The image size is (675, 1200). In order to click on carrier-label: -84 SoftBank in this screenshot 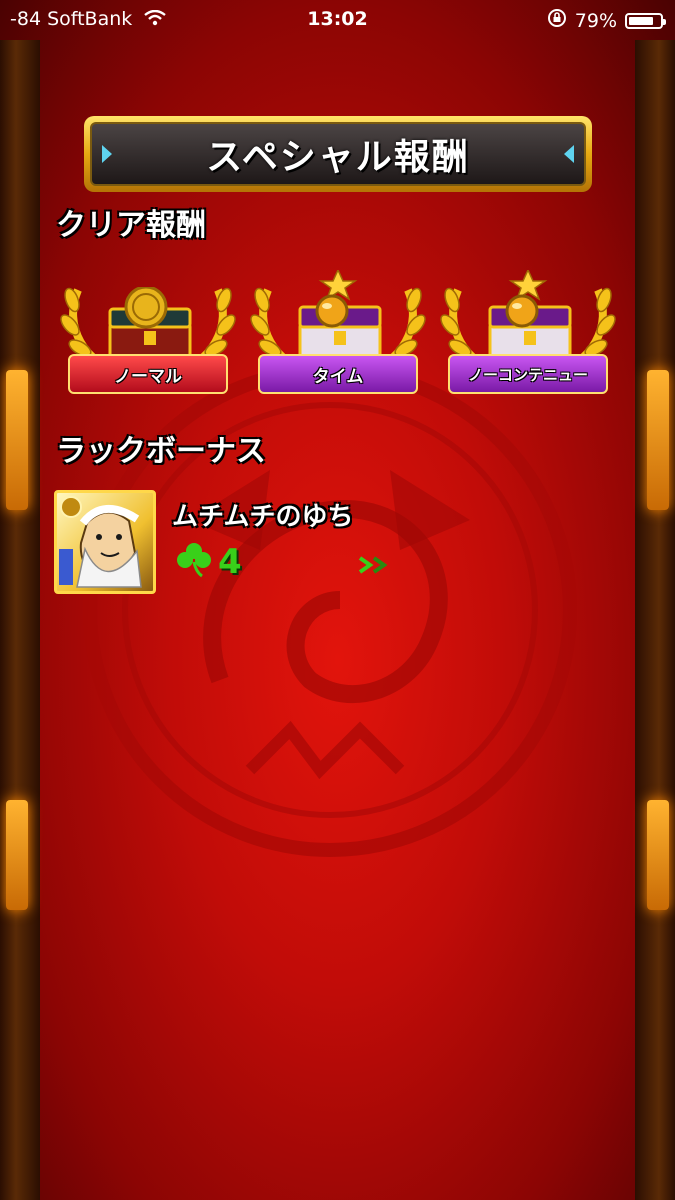, I will do `click(71, 19)`.